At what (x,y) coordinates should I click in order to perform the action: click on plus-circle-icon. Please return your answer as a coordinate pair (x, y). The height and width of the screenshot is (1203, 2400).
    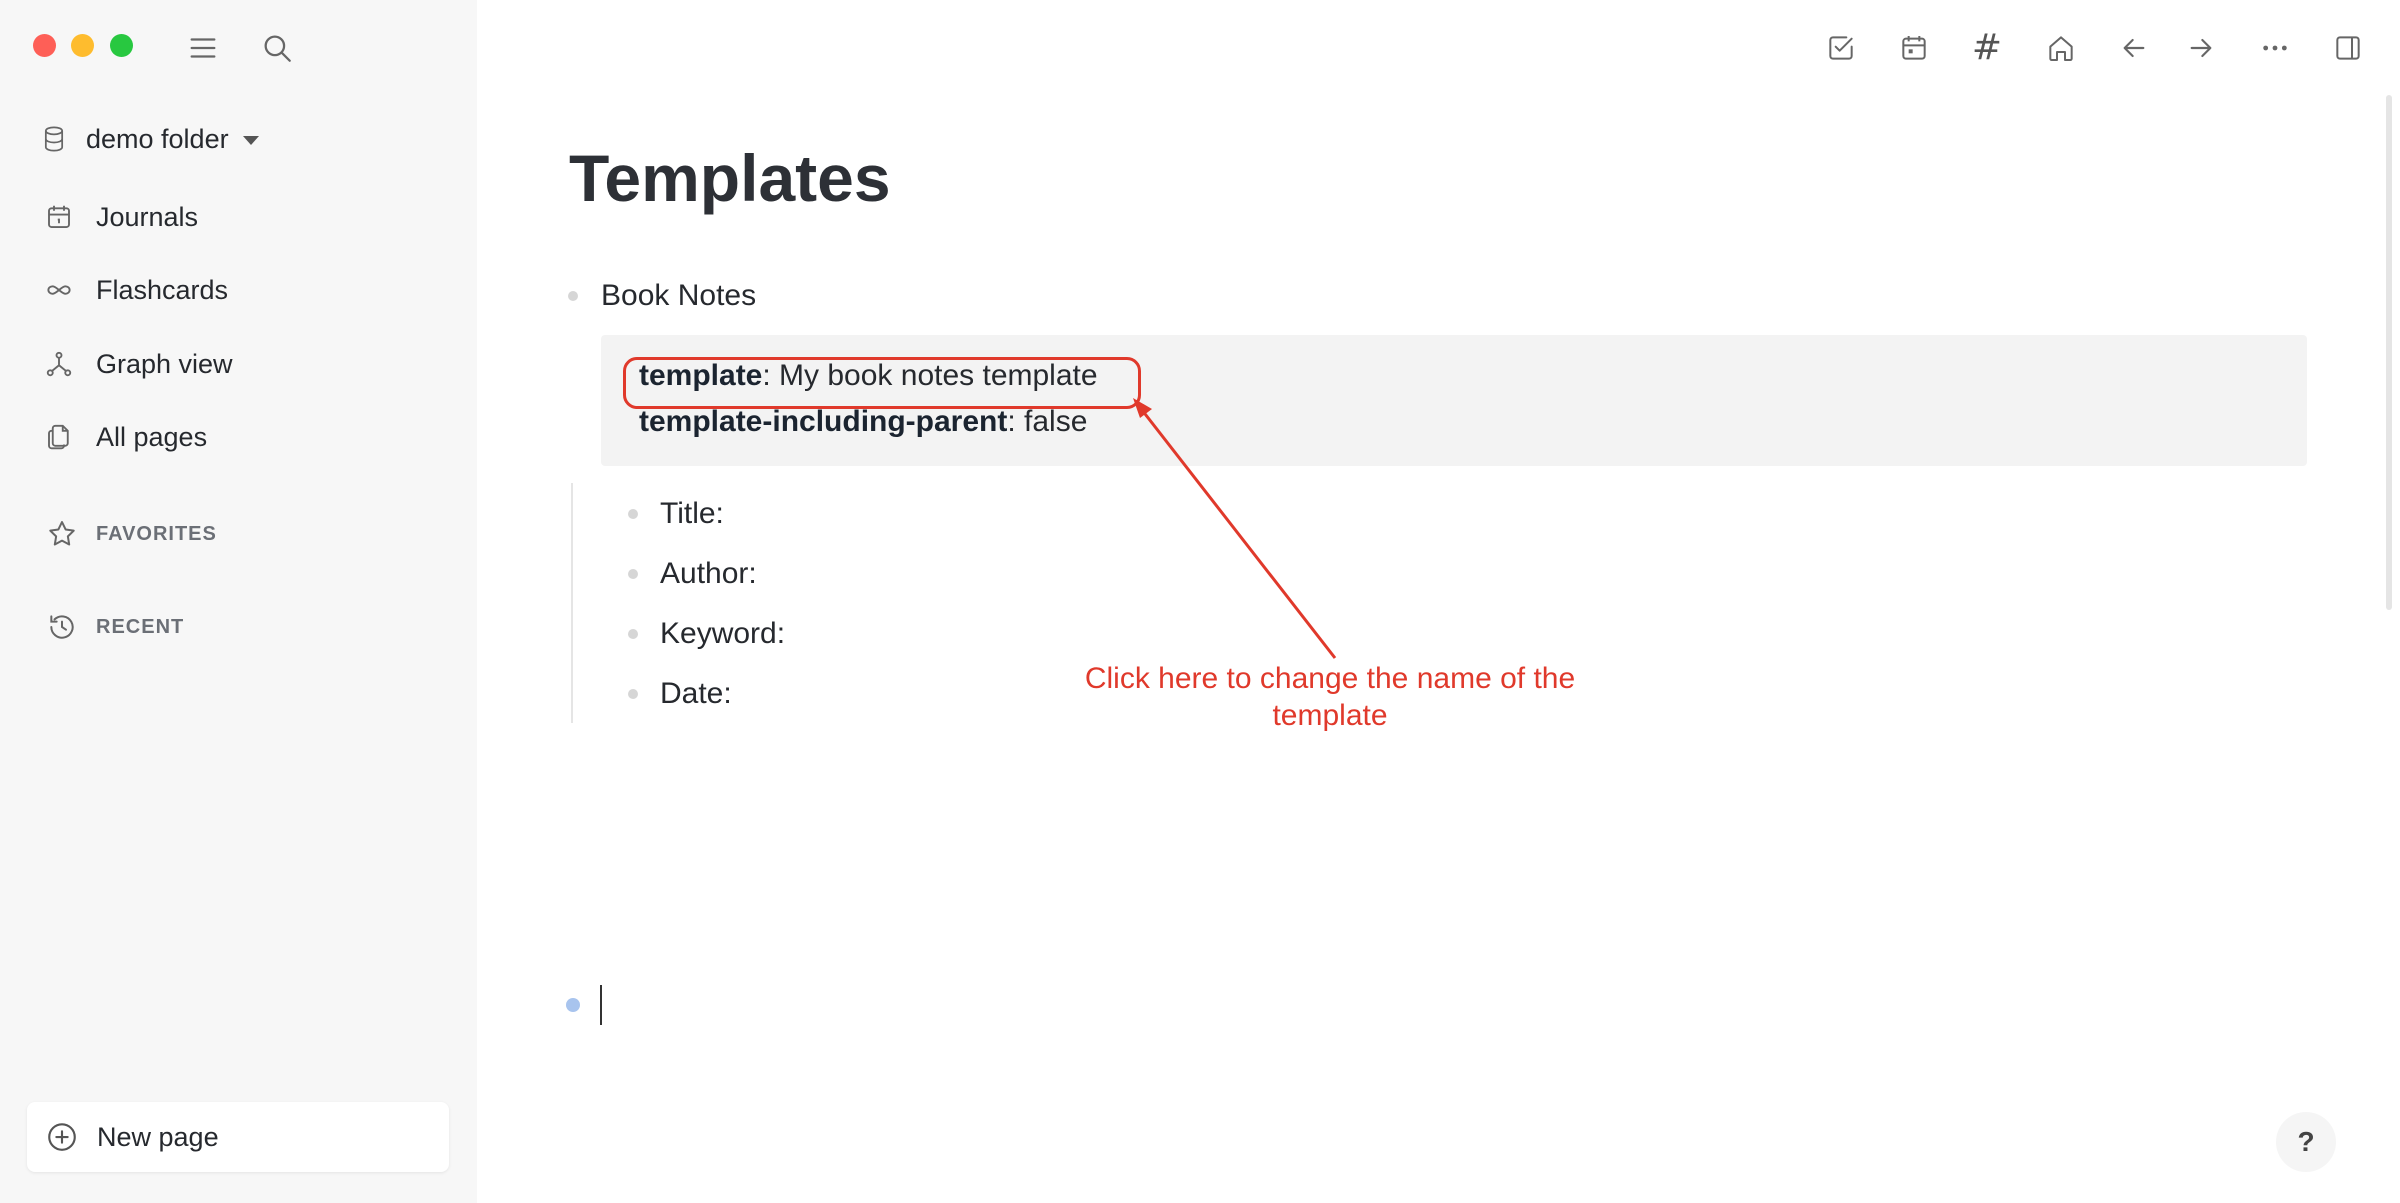
    Looking at the image, I should click on (62, 1137).